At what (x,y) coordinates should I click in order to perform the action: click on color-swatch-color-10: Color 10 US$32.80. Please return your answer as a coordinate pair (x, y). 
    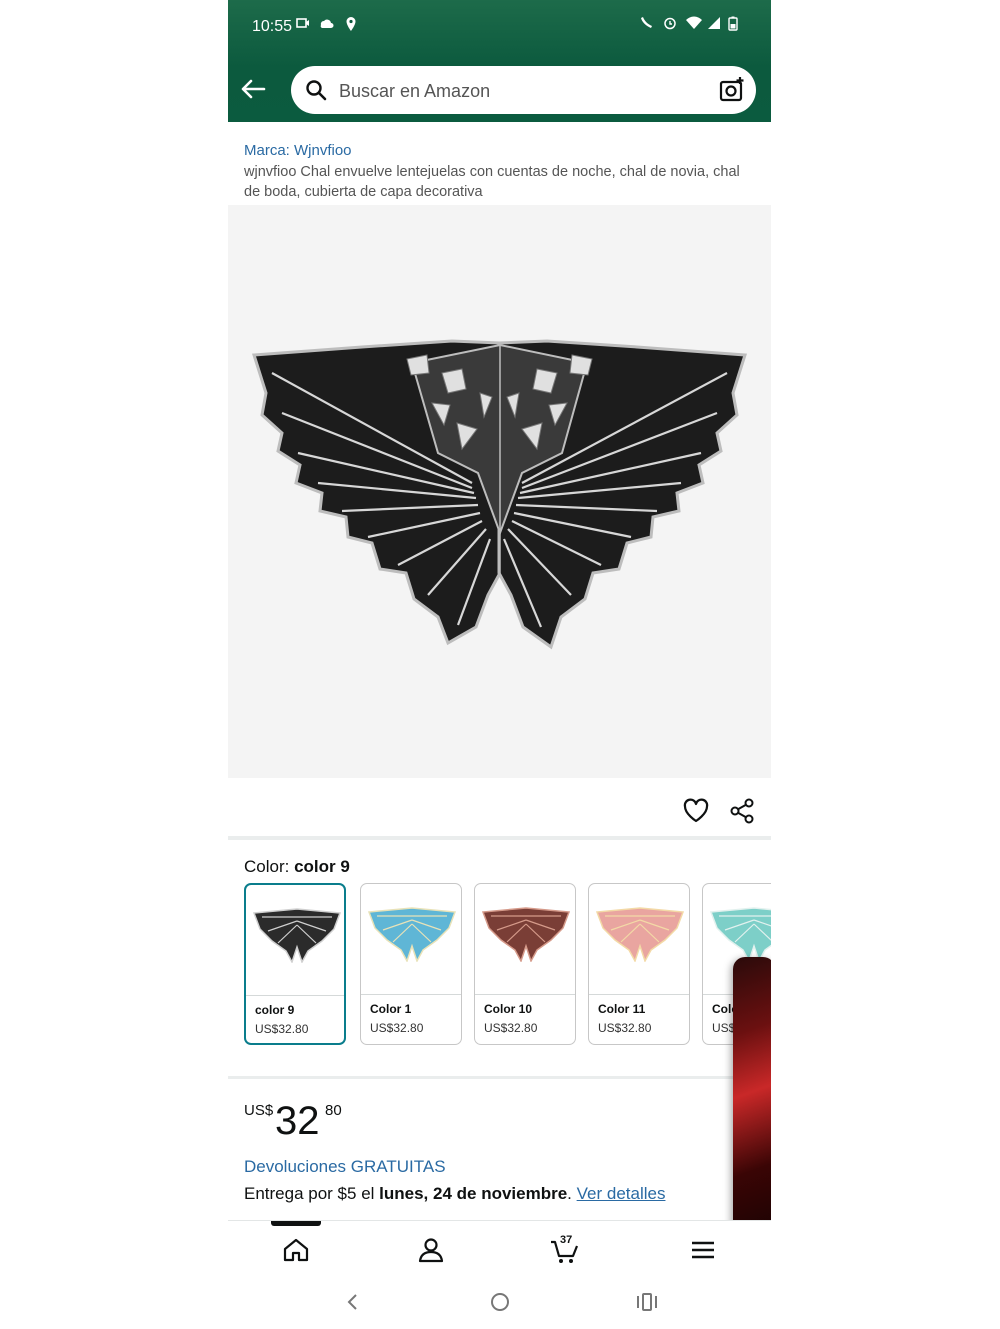
    Looking at the image, I should click on (525, 964).